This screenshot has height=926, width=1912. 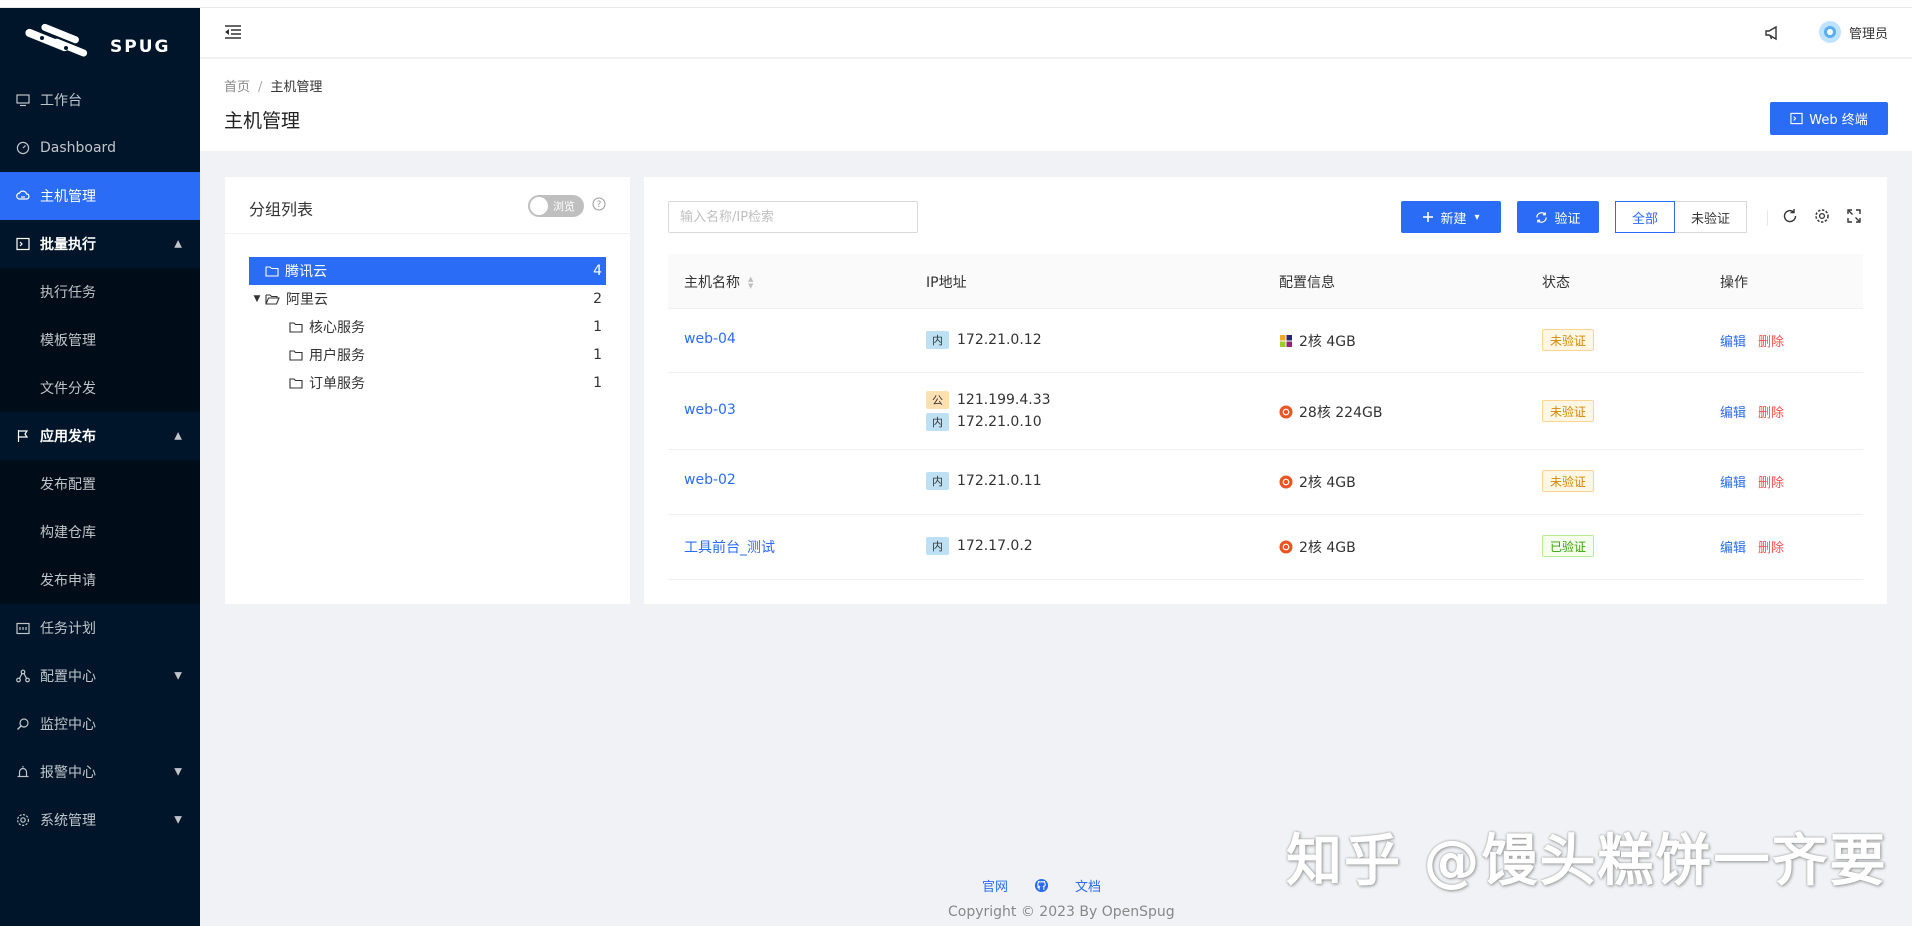 What do you see at coordinates (1822, 218) in the screenshot?
I see `setting-icon` at bounding box center [1822, 218].